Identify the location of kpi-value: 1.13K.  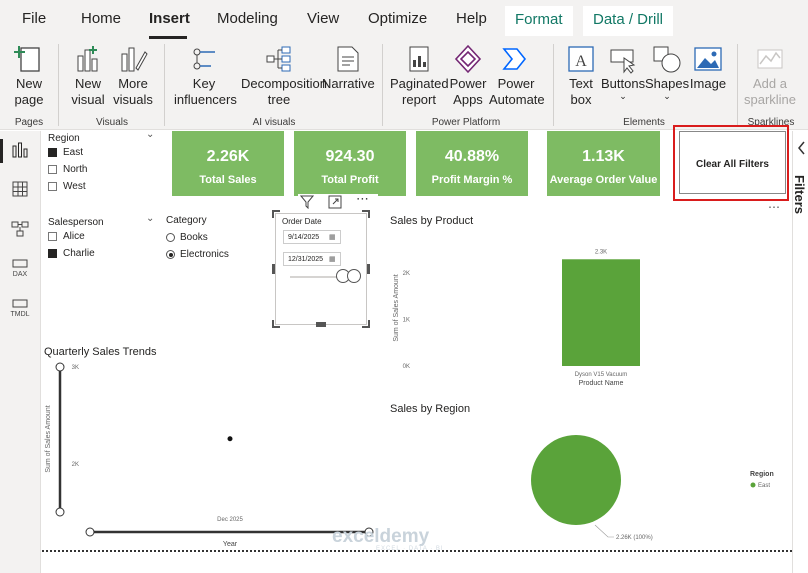
(603, 156).